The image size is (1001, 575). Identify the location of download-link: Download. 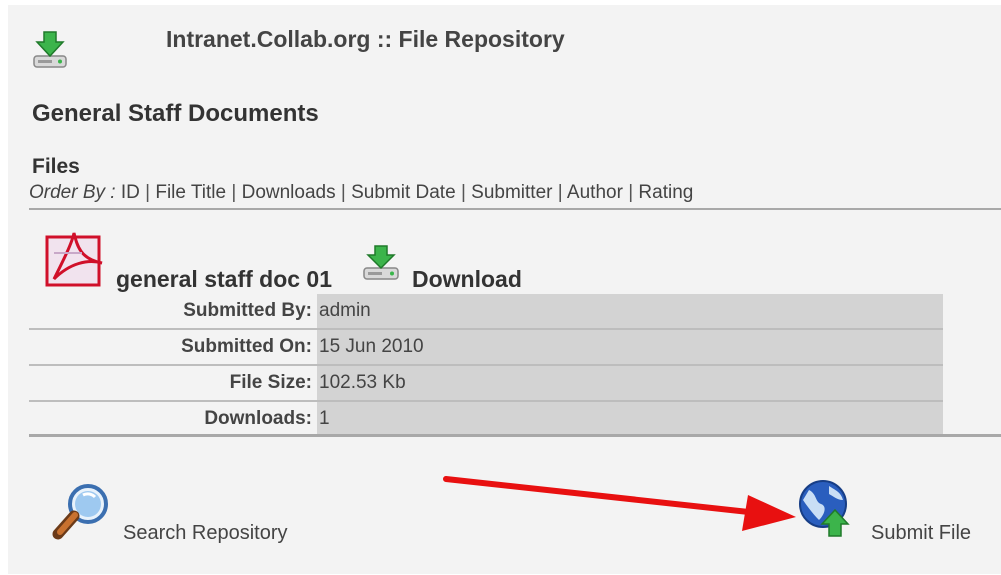
(467, 279).